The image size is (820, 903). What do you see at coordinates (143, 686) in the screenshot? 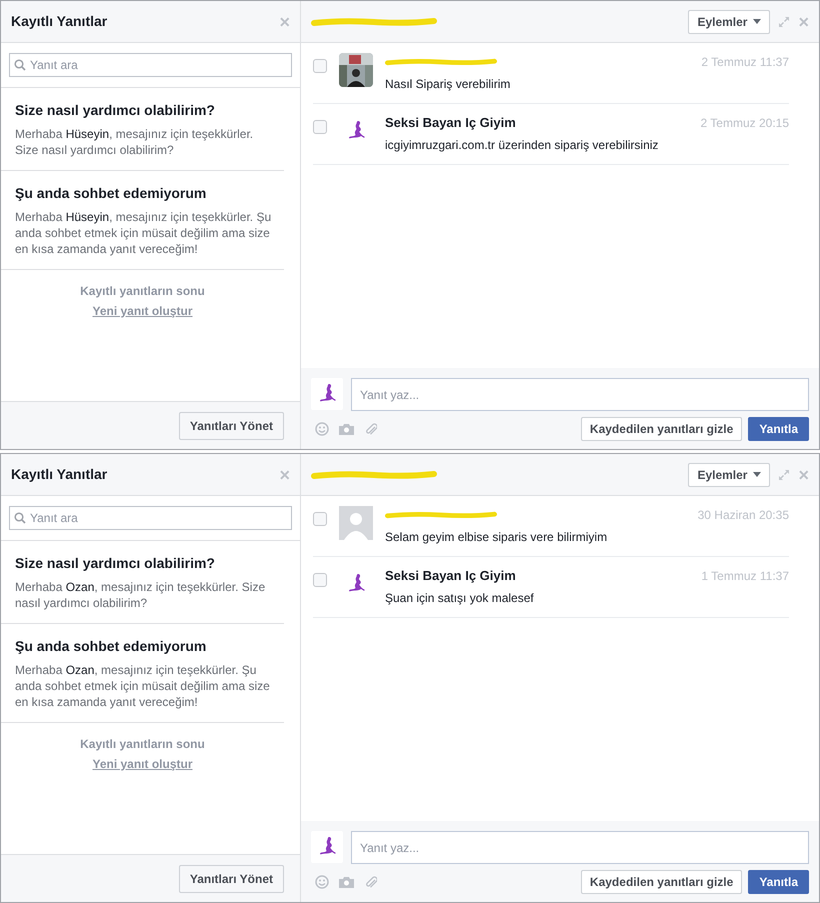
I see `reply-text: Merhaba Ozan, mesajınız için teşekkürler. Şu anda sohbet etmek için müsait değilim ama size en kısa zamanda yanıt vereceğim!` at bounding box center [143, 686].